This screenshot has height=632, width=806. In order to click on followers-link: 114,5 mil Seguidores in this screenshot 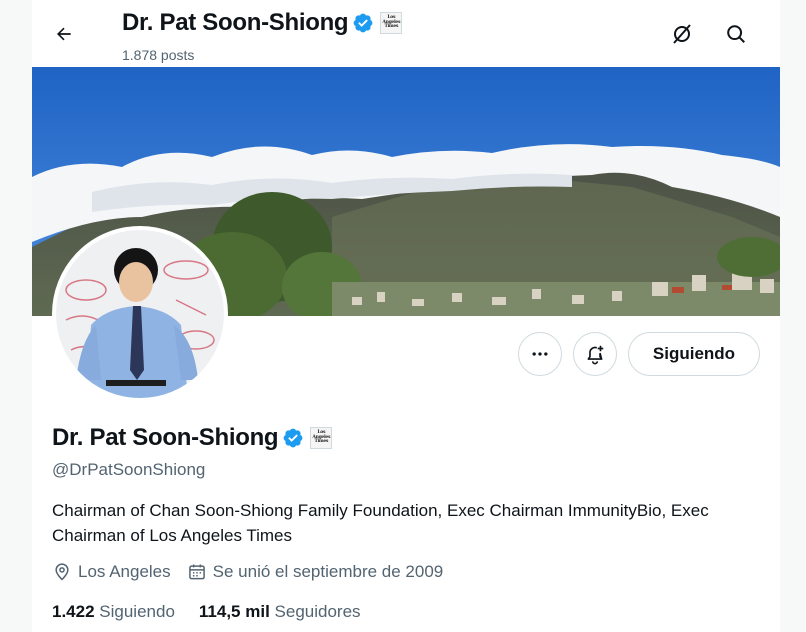, I will do `click(280, 612)`.